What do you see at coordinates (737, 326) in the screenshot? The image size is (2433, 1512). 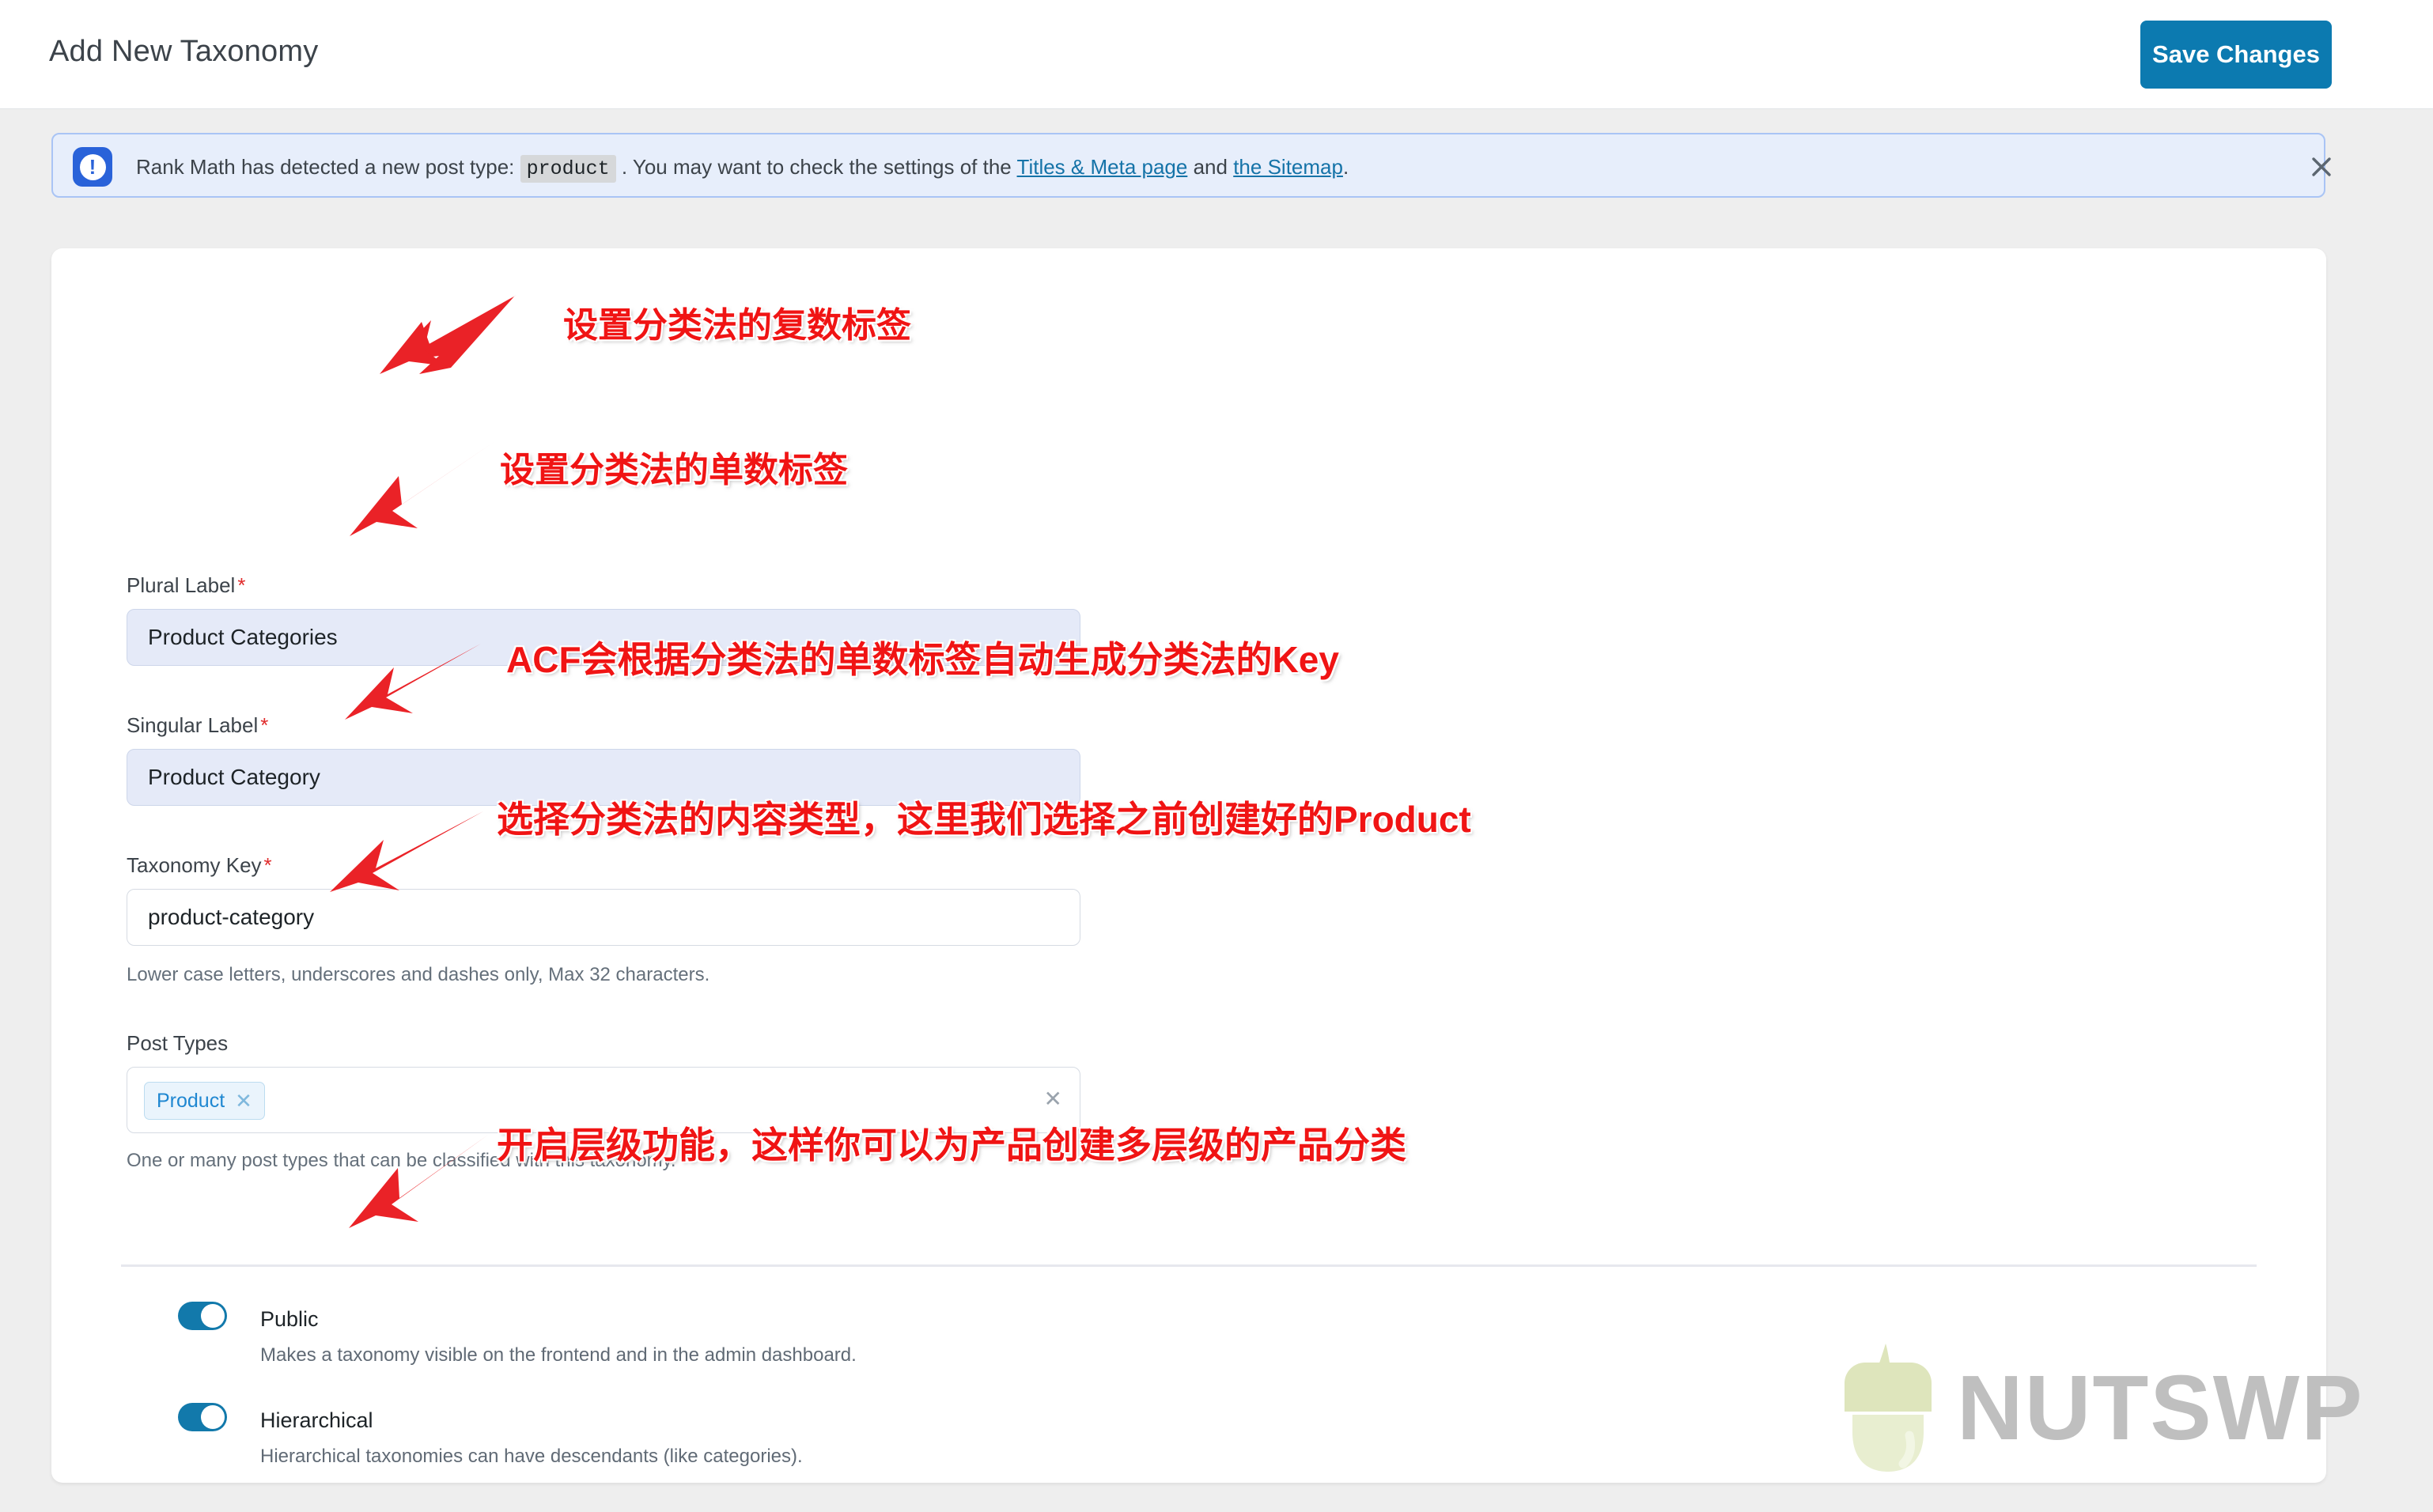 I see `annotation-text-1: 设置分类法的复数标签` at bounding box center [737, 326].